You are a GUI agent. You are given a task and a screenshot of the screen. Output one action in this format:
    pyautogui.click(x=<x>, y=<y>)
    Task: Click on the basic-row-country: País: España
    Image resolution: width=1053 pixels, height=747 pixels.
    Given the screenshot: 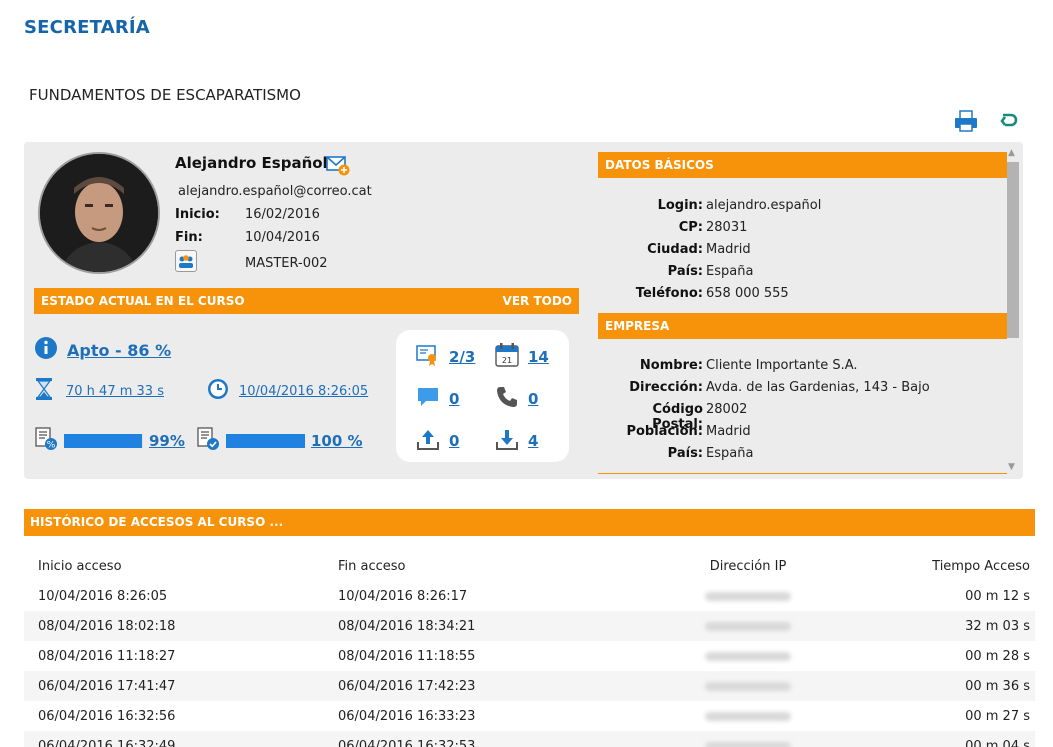 What is the action you would take?
    pyautogui.click(x=802, y=271)
    